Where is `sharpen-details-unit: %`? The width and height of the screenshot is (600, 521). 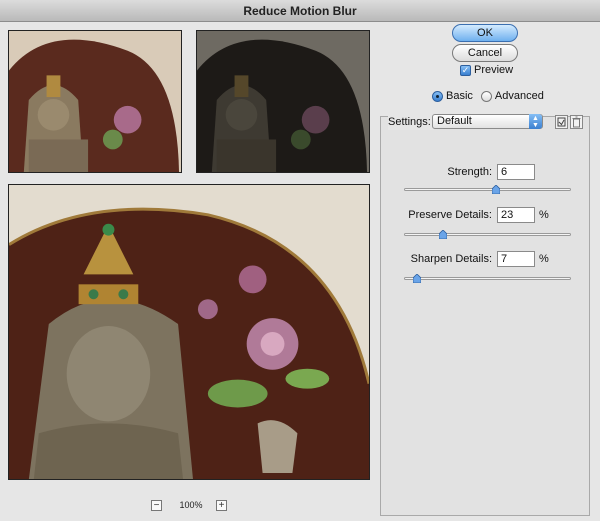
sharpen-details-unit: % is located at coordinates (544, 259).